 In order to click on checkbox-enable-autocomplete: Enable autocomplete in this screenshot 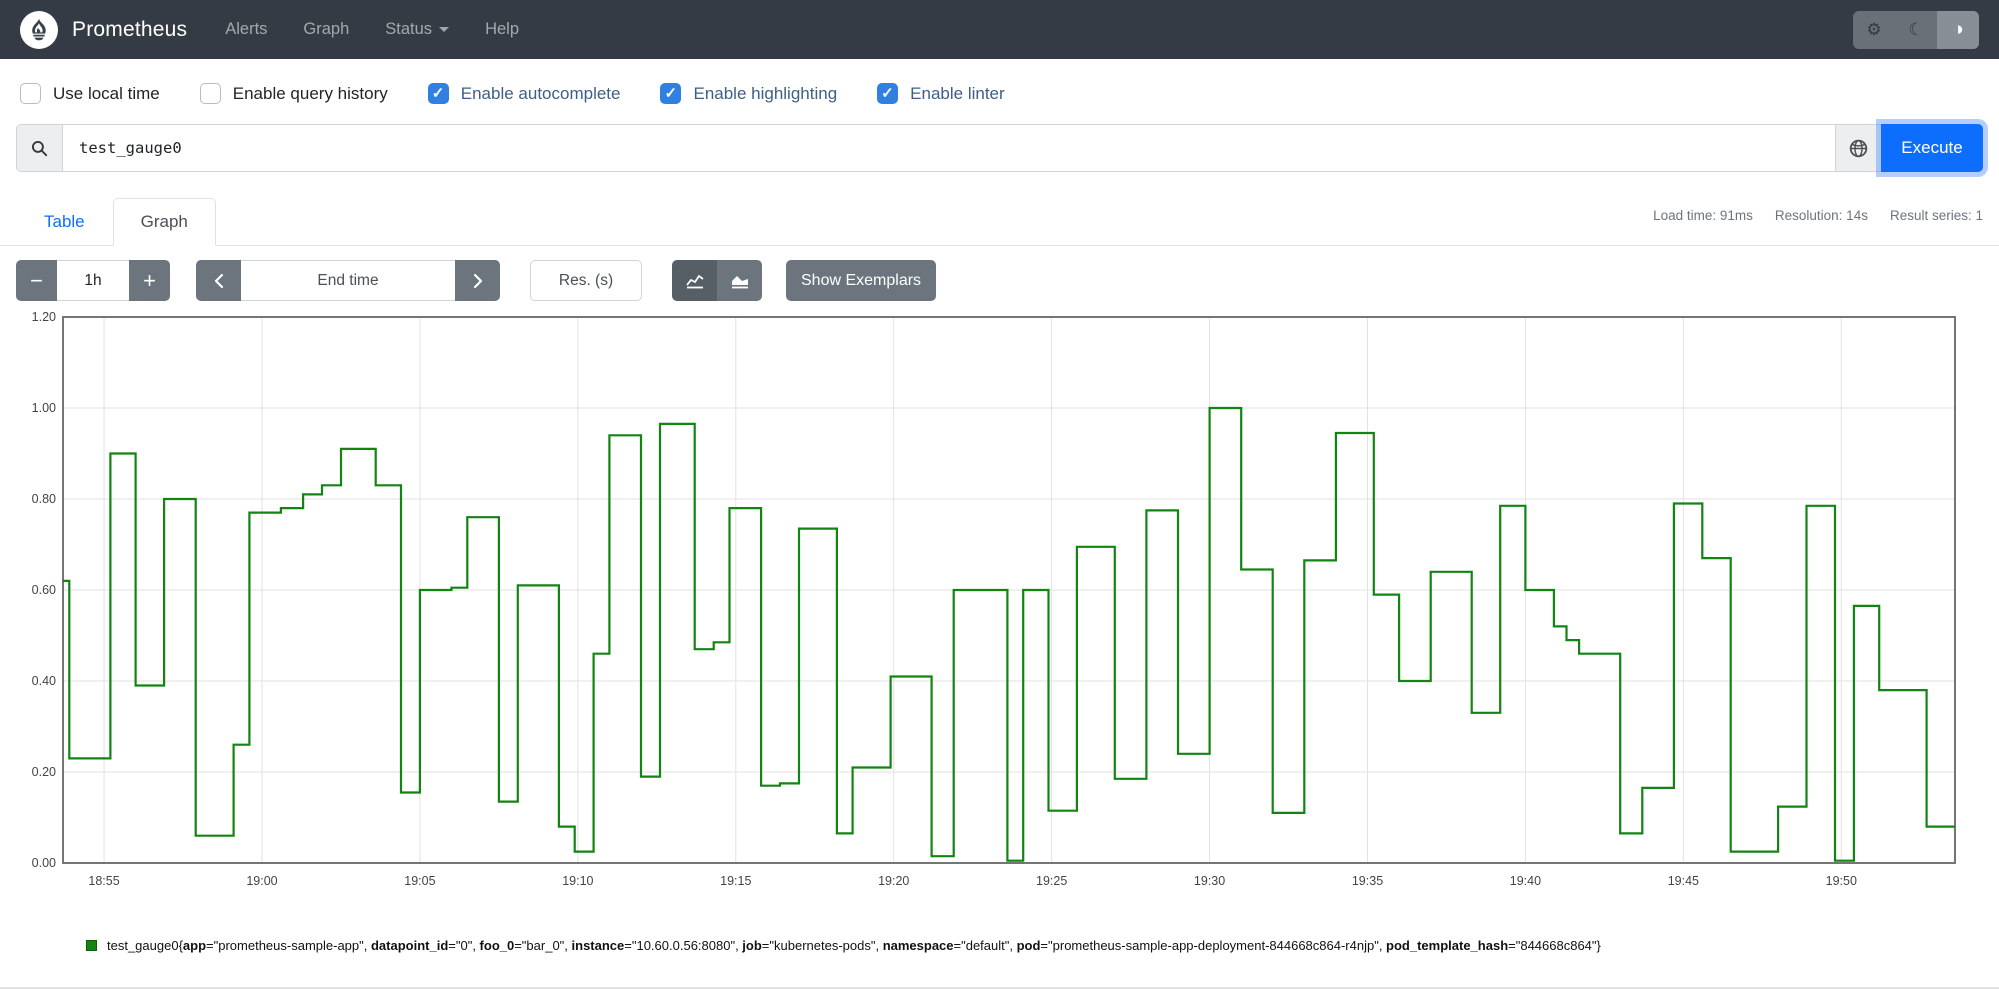, I will do `click(523, 93)`.